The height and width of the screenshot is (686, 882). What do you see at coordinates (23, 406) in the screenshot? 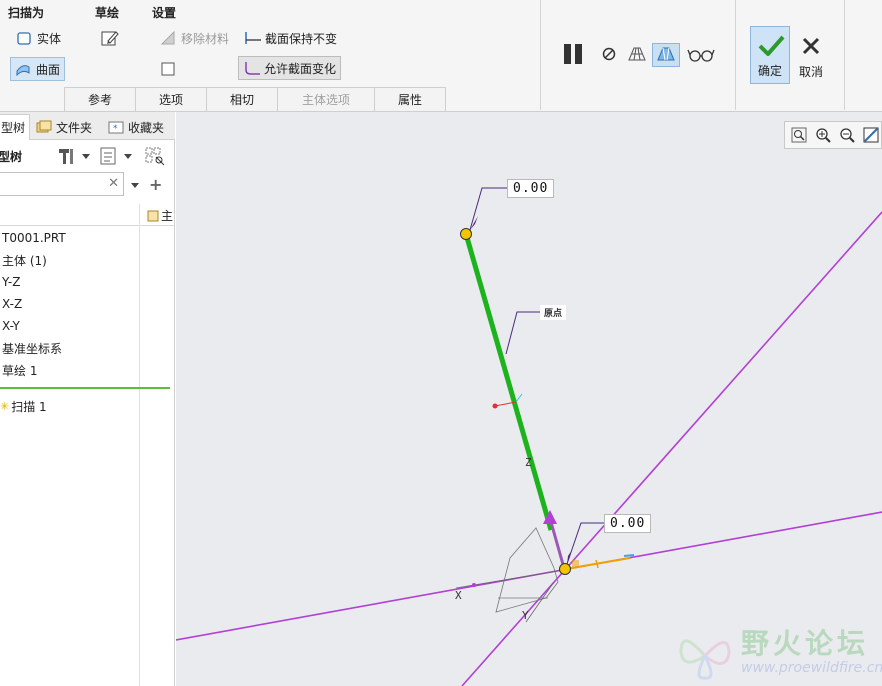
I see `tree-item-sweep: ✳ 扫描 1` at bounding box center [23, 406].